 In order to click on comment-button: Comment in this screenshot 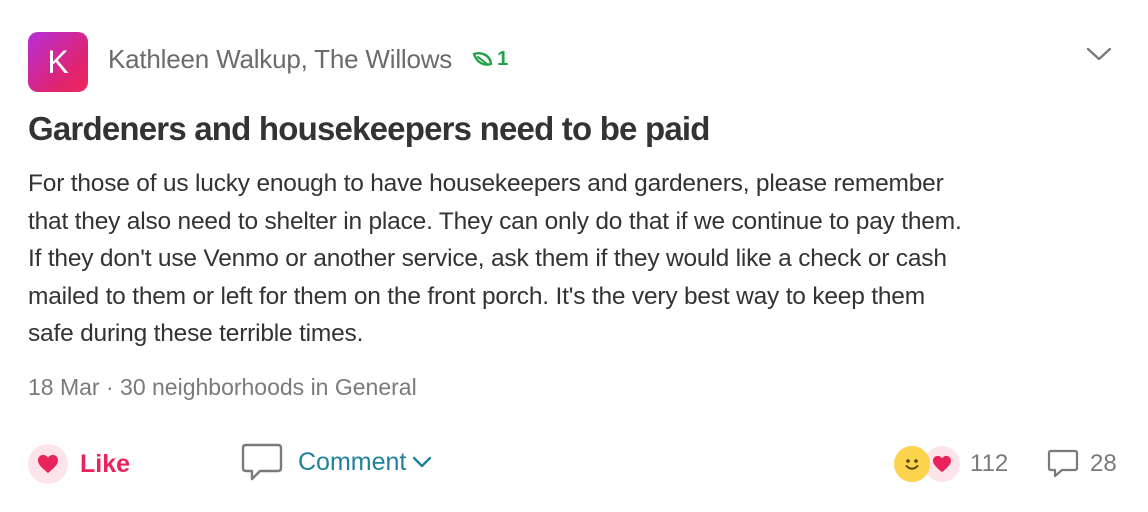, I will do `click(336, 462)`.